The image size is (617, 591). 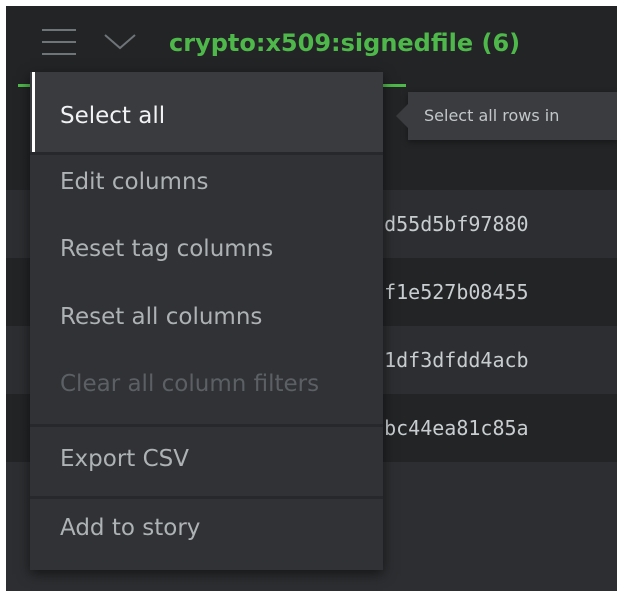 I want to click on chevron-down-icon, so click(x=120, y=42).